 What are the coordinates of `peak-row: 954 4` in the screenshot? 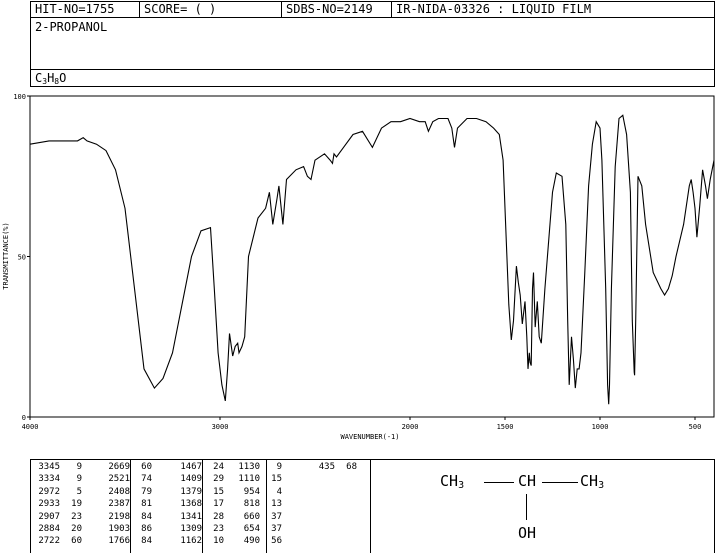 It's located at (256, 492).